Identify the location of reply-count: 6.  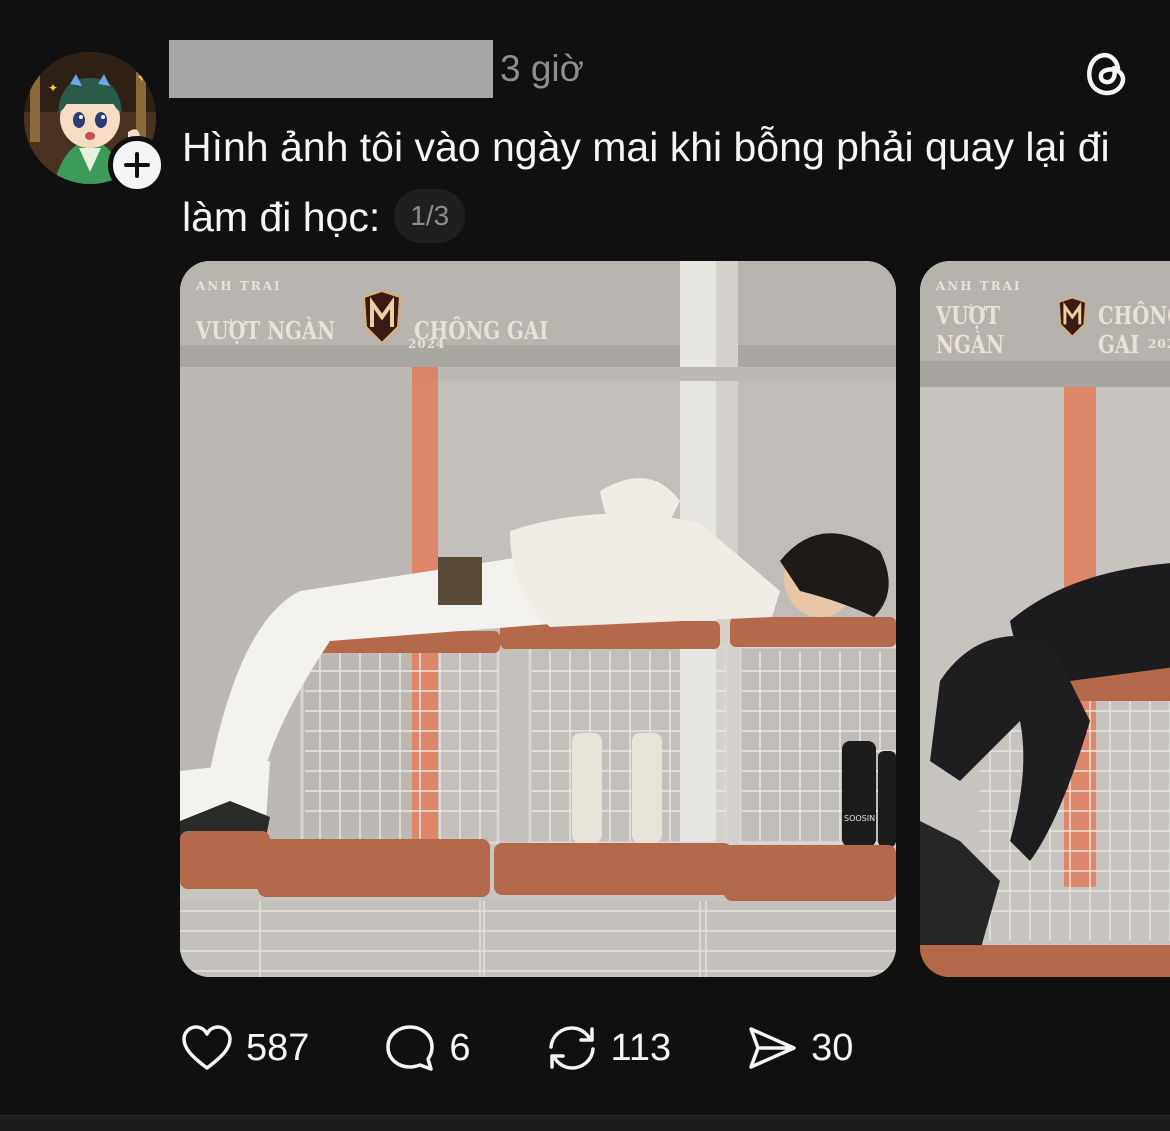
(460, 1047).